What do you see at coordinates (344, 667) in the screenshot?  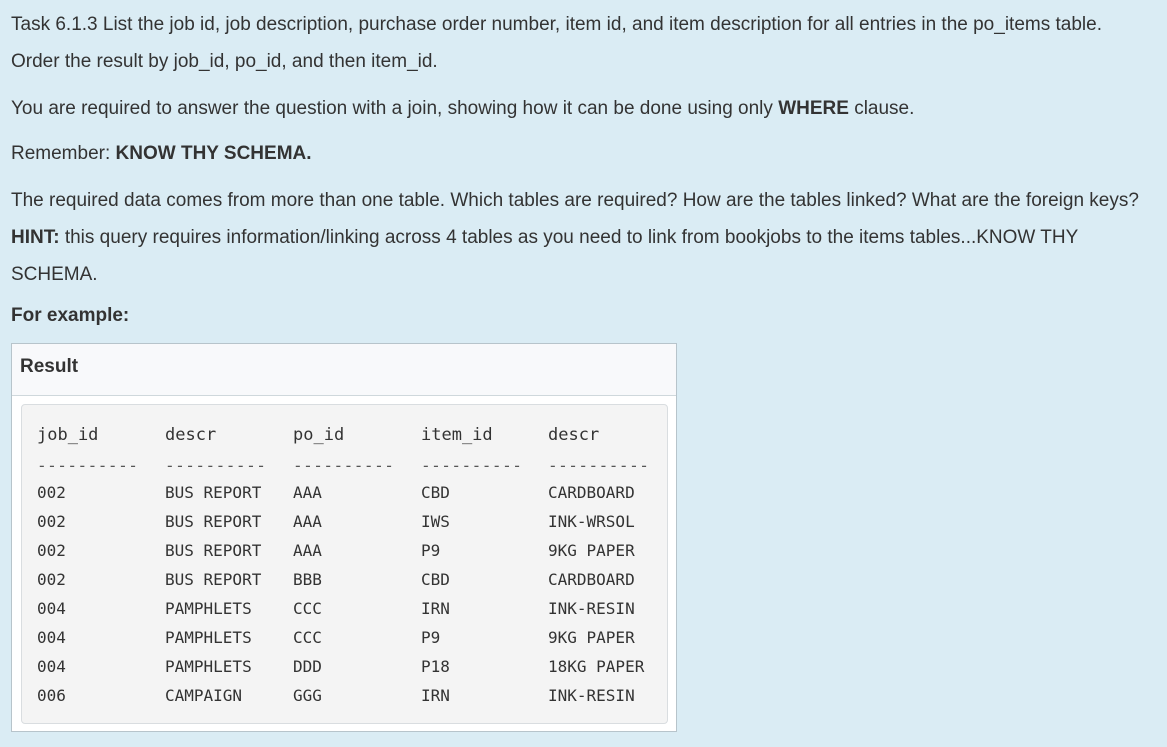 I see `table-row: 004 PAMPHLETS DDD P18 18KG PAPER` at bounding box center [344, 667].